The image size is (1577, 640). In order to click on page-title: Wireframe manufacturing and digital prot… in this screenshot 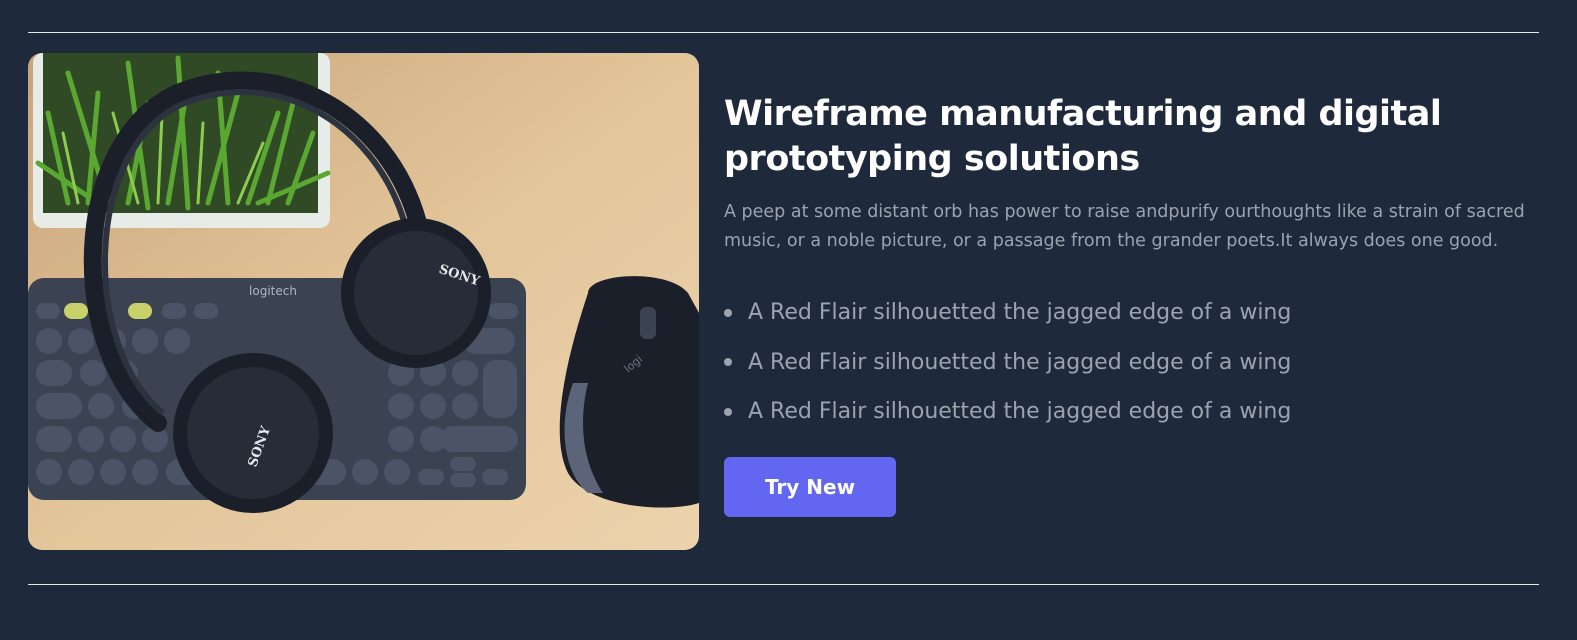, I will do `click(1083, 136)`.